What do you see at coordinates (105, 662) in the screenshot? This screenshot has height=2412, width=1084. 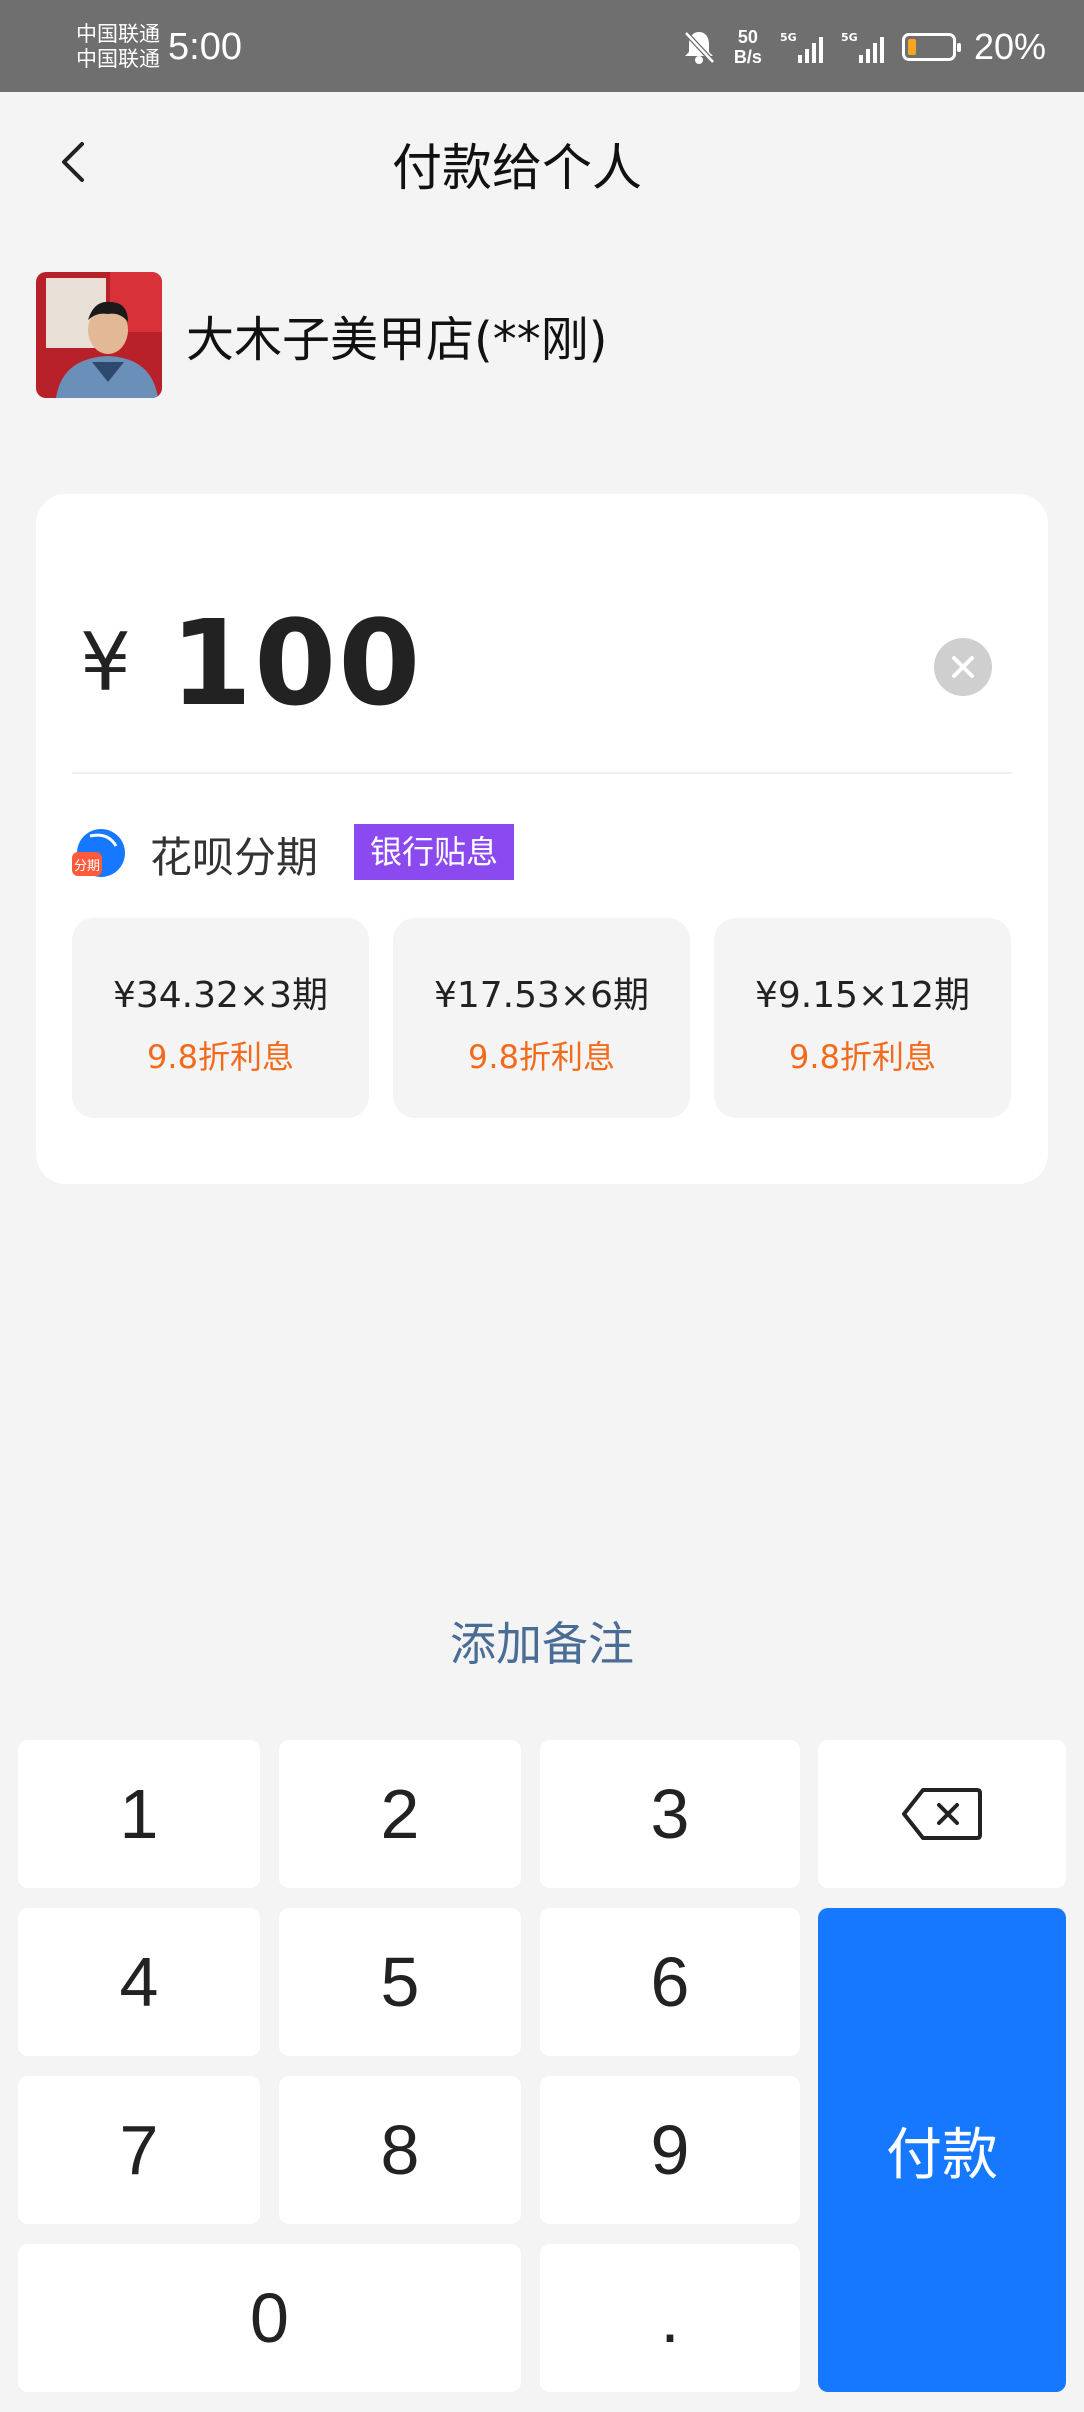 I see `currency-symbol: ¥` at bounding box center [105, 662].